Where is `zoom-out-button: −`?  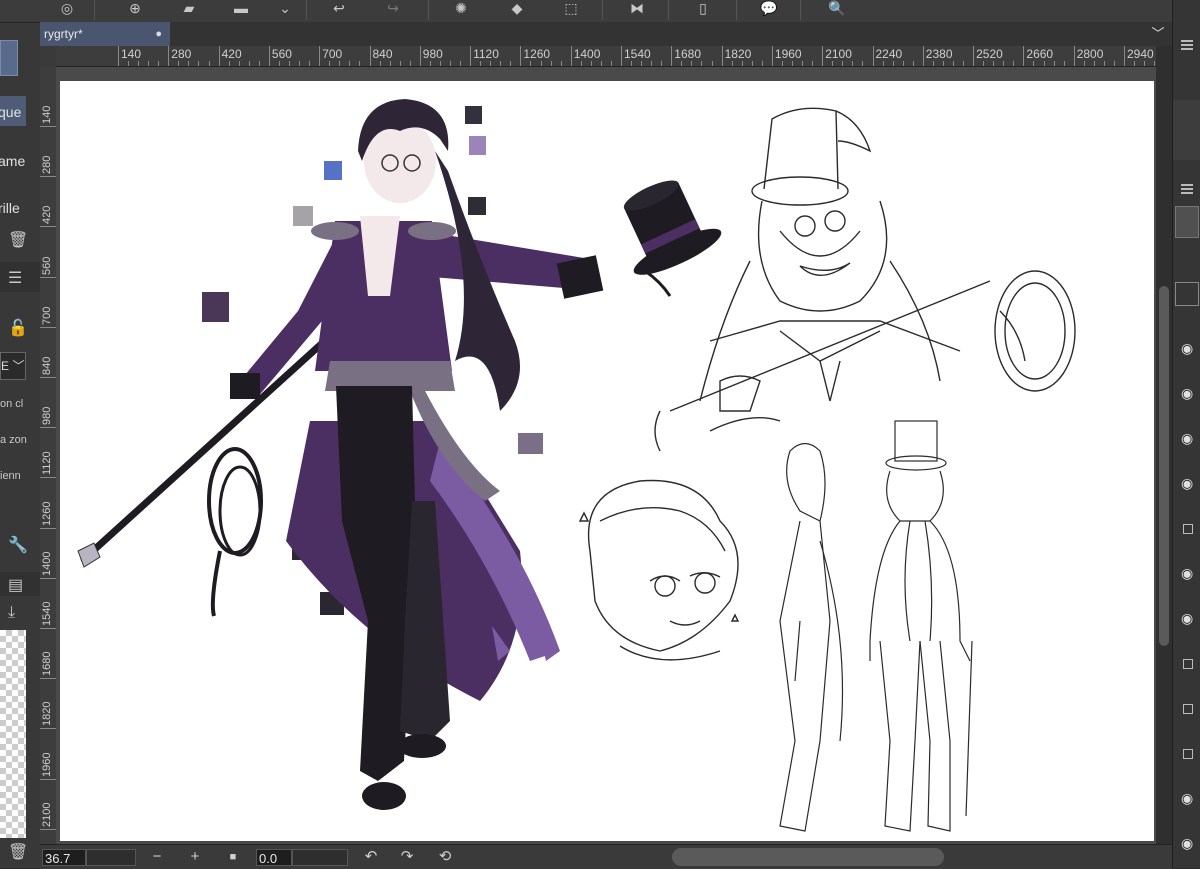
zoom-out-button: − is located at coordinates (157, 857).